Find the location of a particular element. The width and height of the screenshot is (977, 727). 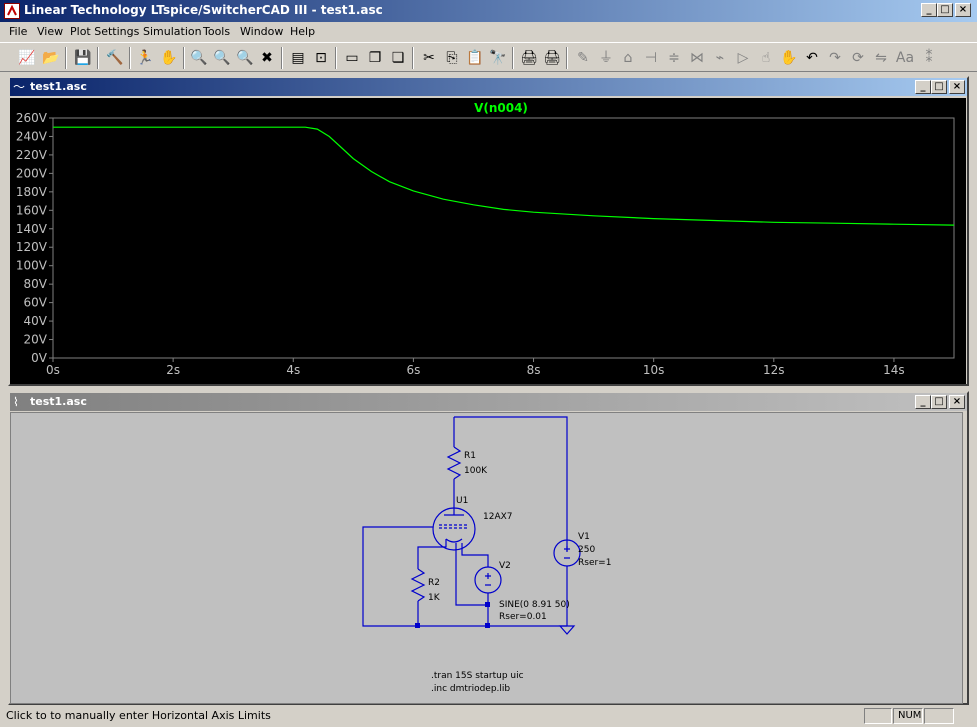

ground-icon: ⏚ is located at coordinates (606, 58).